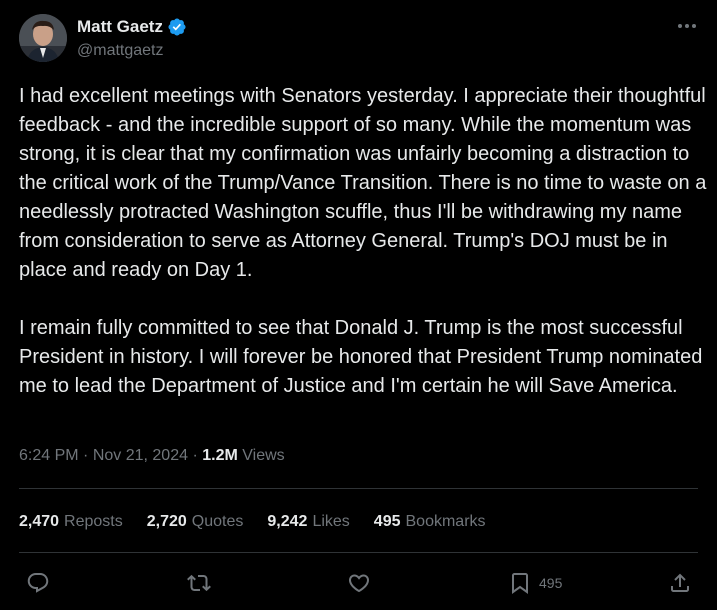 The width and height of the screenshot is (717, 610). I want to click on bookmarks-label: Bookmarks, so click(445, 521).